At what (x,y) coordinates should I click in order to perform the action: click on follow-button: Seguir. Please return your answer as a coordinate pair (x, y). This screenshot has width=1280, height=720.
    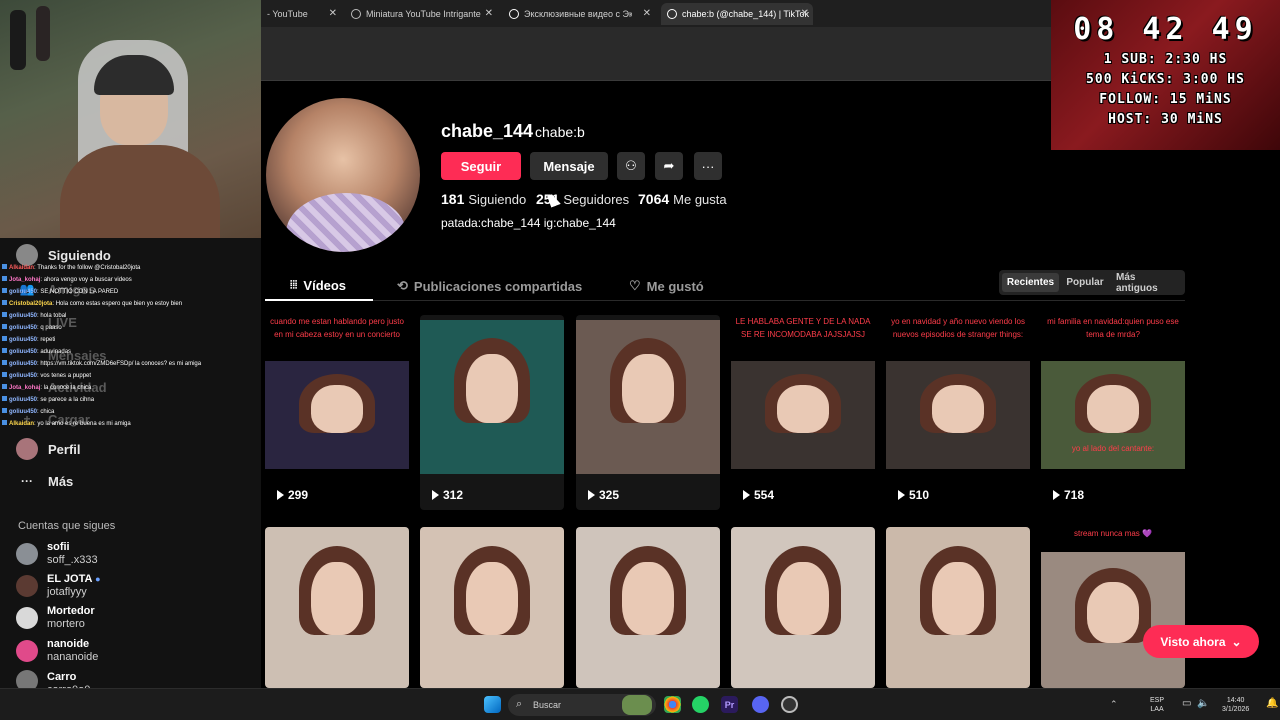
    Looking at the image, I should click on (481, 166).